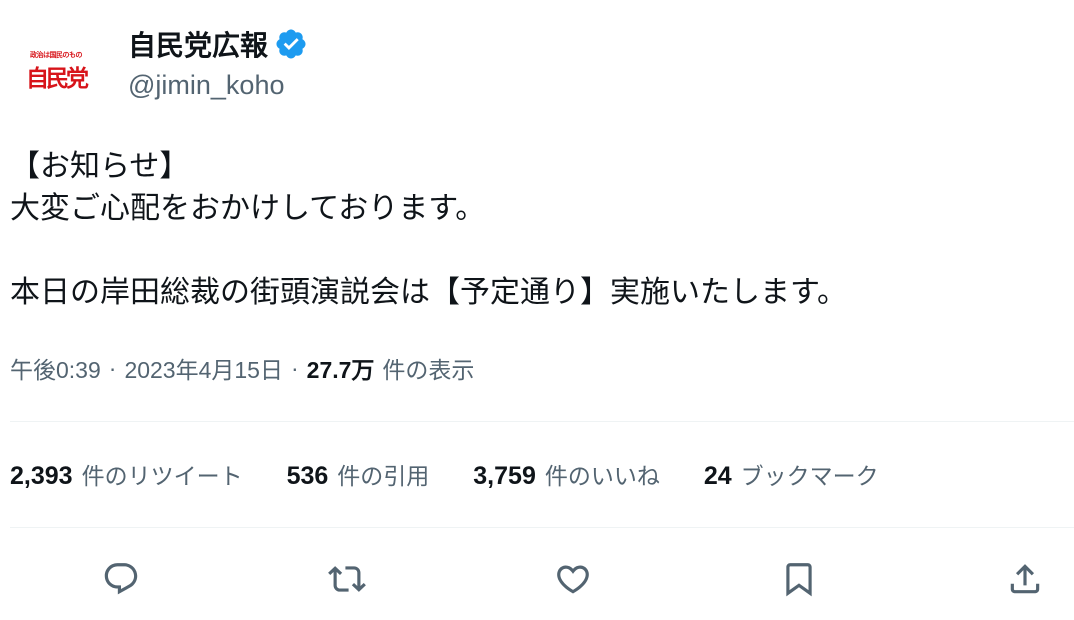 This screenshot has width=1074, height=620. I want to click on avatar: 政治は国民のもの 自民党, so click(56, 70).